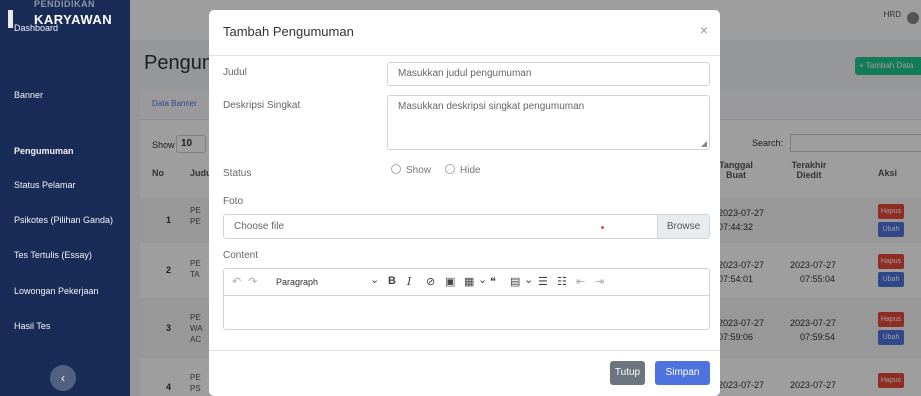  I want to click on judul-label: Judul, so click(235, 72).